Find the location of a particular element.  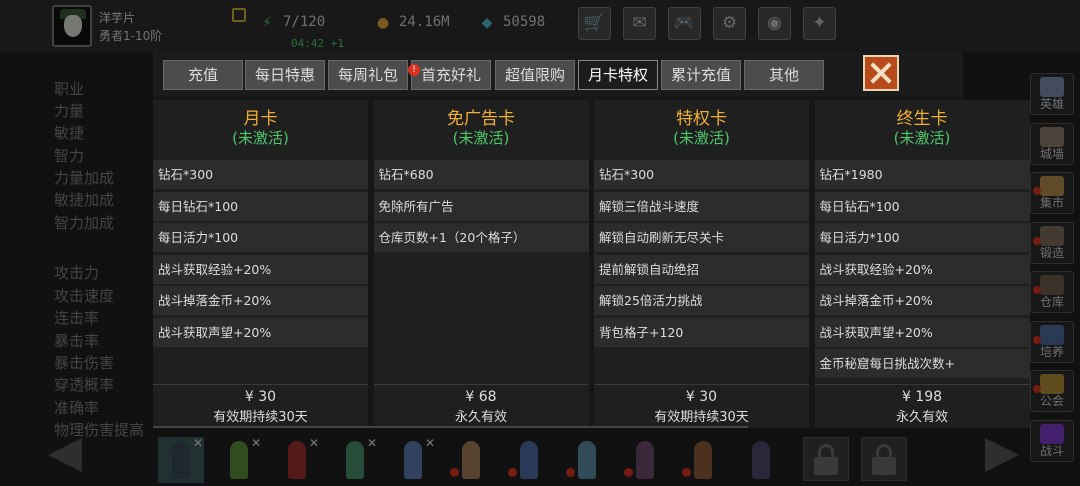

card-title: 免广告卡 is located at coordinates (481, 119).